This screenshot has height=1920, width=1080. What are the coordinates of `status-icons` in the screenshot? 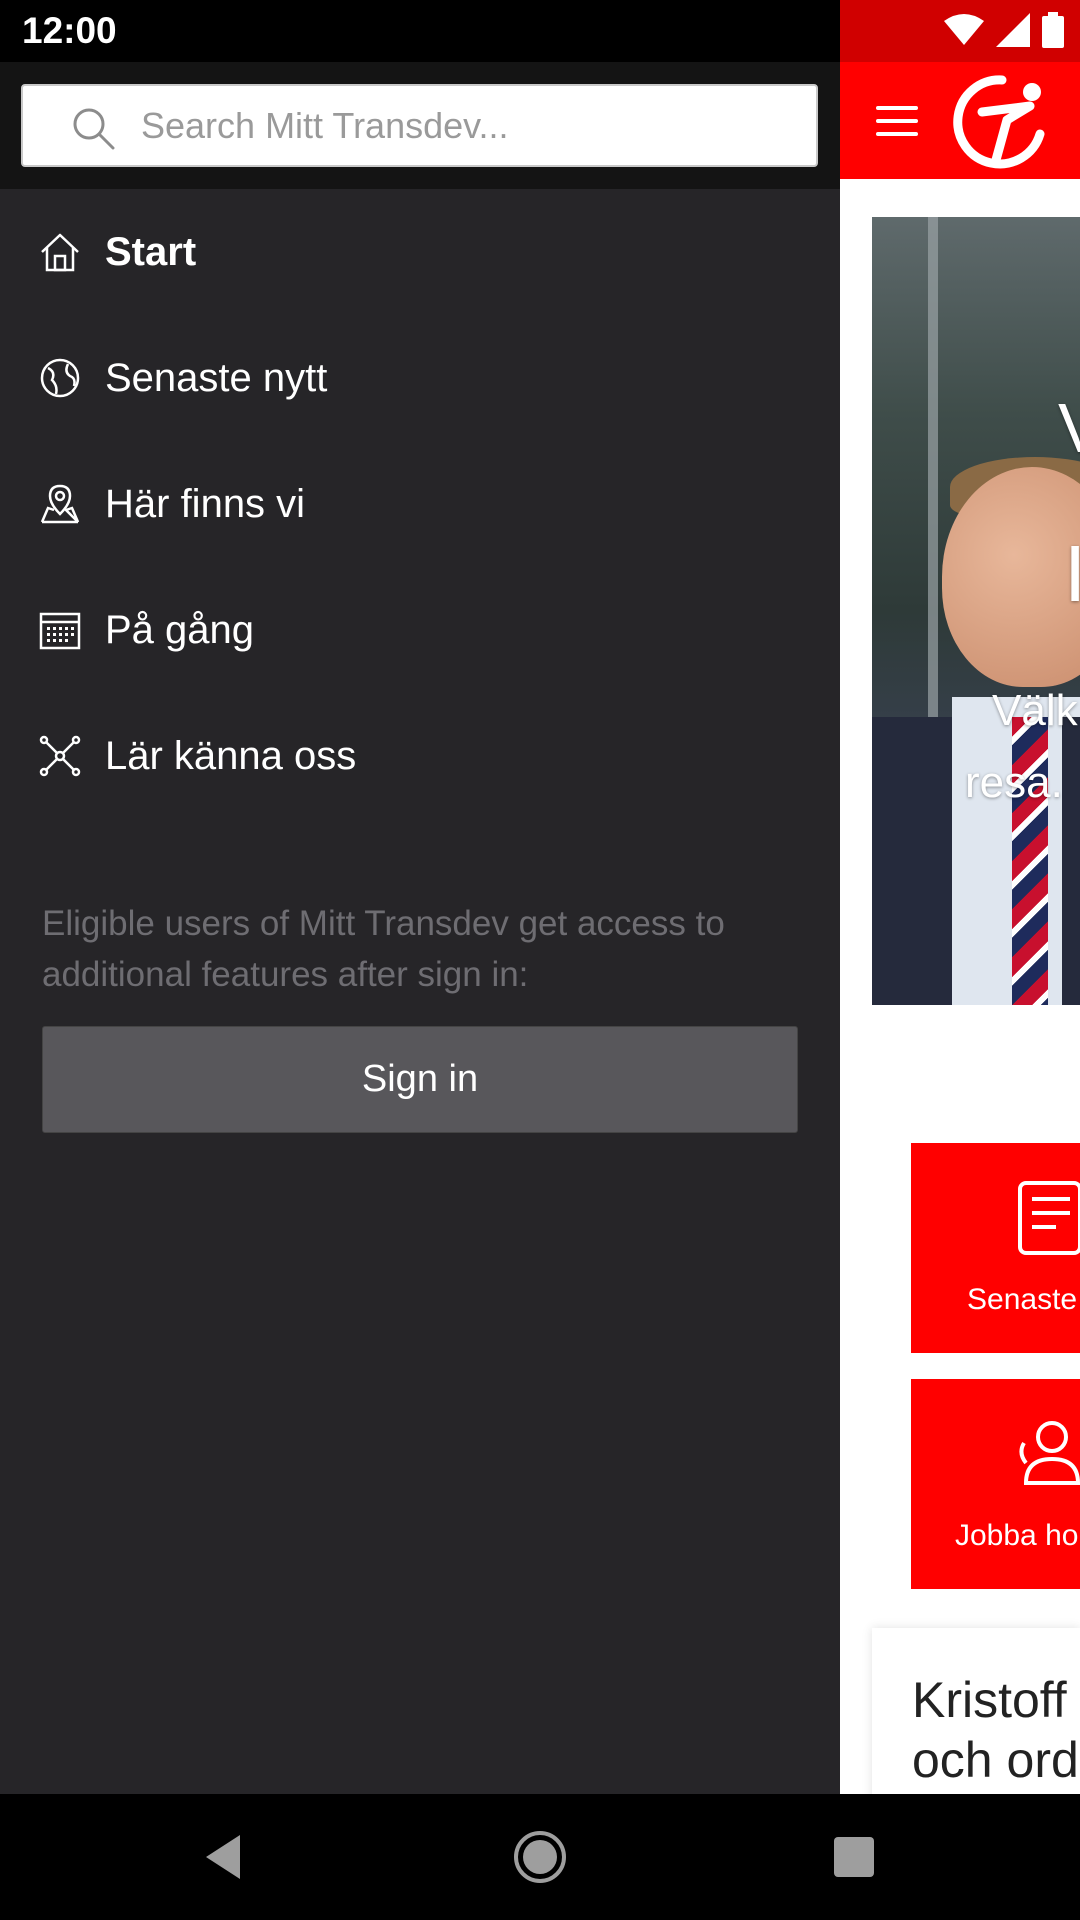 It's located at (1004, 30).